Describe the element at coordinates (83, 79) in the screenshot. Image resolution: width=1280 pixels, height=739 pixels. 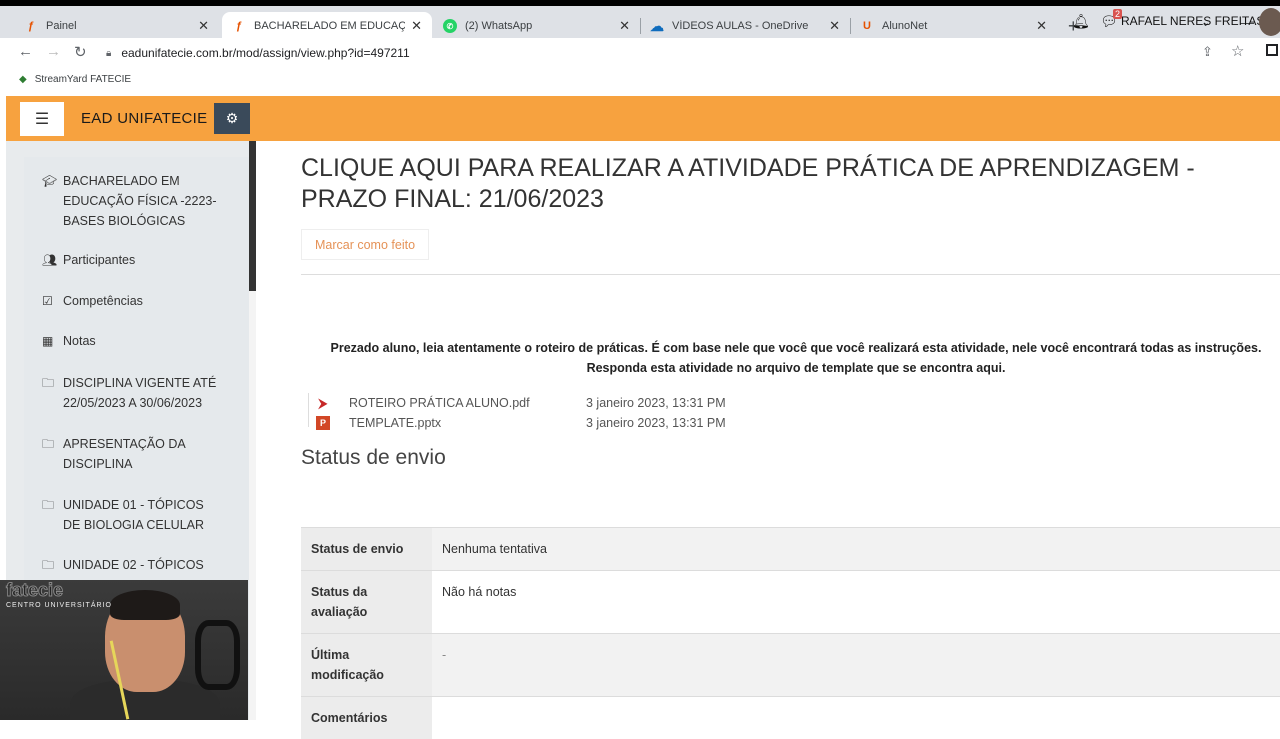
I see `bookmark-label: StreamYard FATECIE` at that location.